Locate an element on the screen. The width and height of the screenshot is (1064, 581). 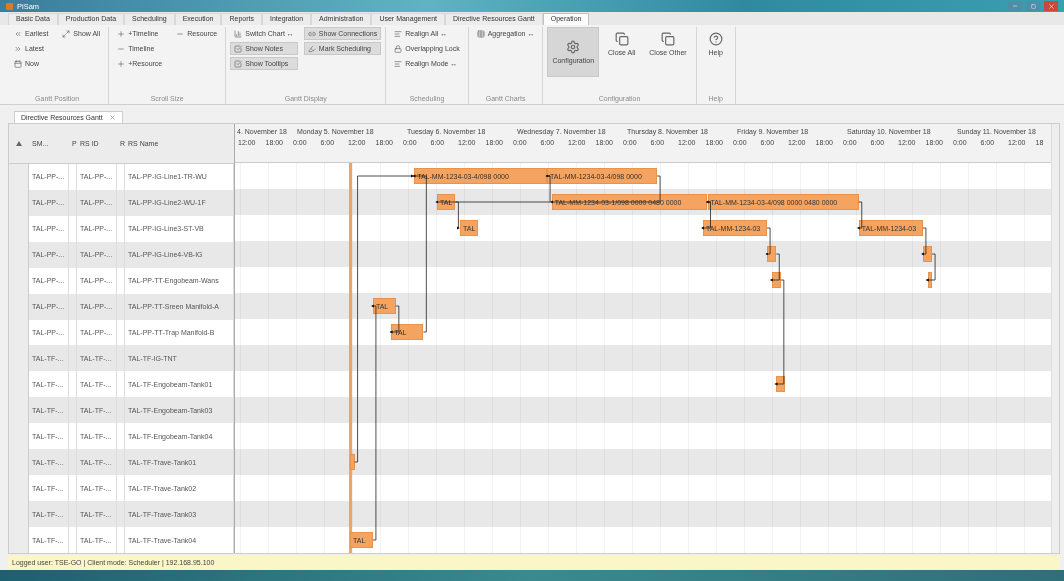
table-icon is located at coordinates (480, 33).